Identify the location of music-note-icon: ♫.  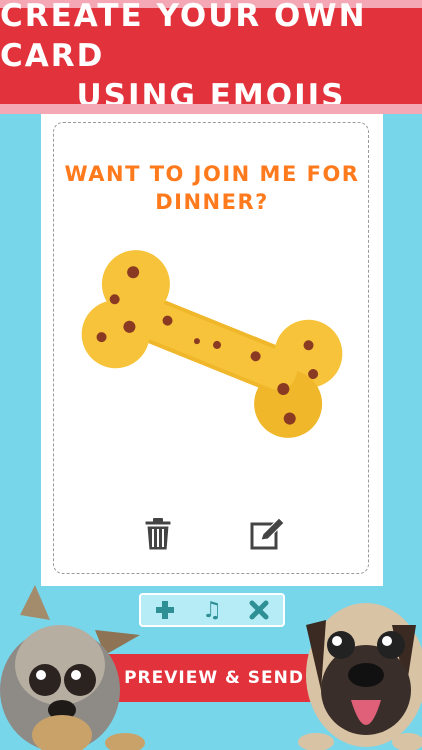
(212, 610).